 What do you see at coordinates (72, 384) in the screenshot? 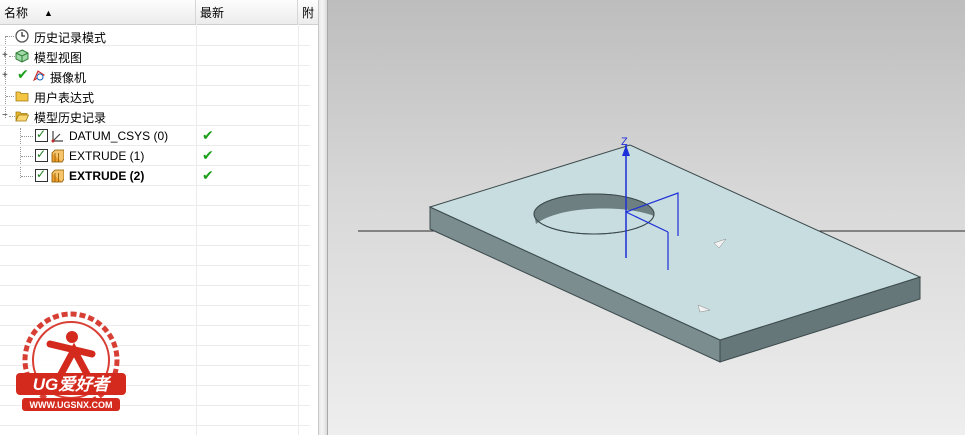
I see `logo-brand-text: UG爱好者` at bounding box center [72, 384].